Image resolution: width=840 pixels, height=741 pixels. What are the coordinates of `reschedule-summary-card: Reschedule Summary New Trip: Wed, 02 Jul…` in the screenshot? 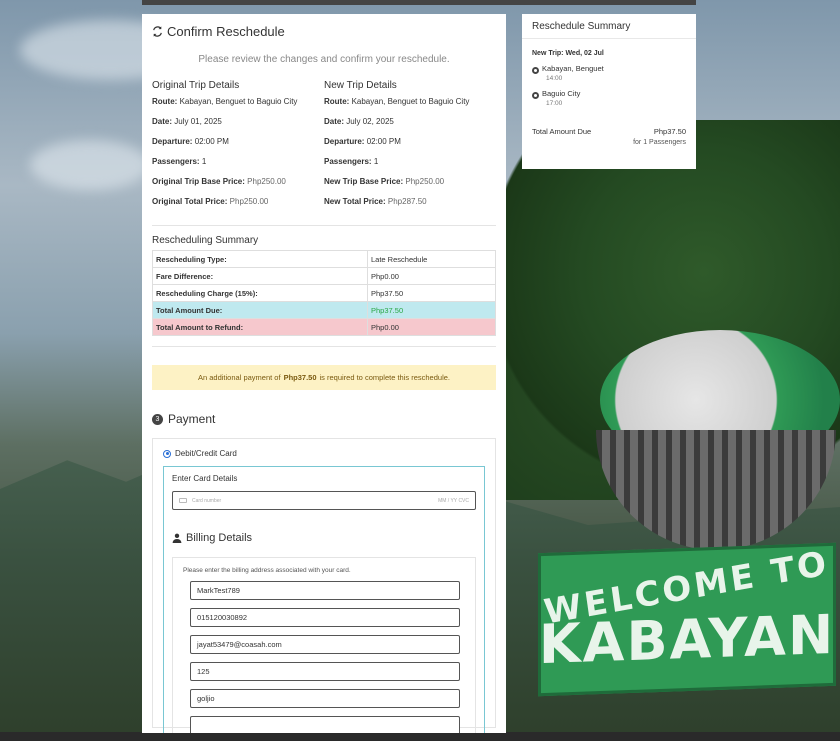 It's located at (609, 91).